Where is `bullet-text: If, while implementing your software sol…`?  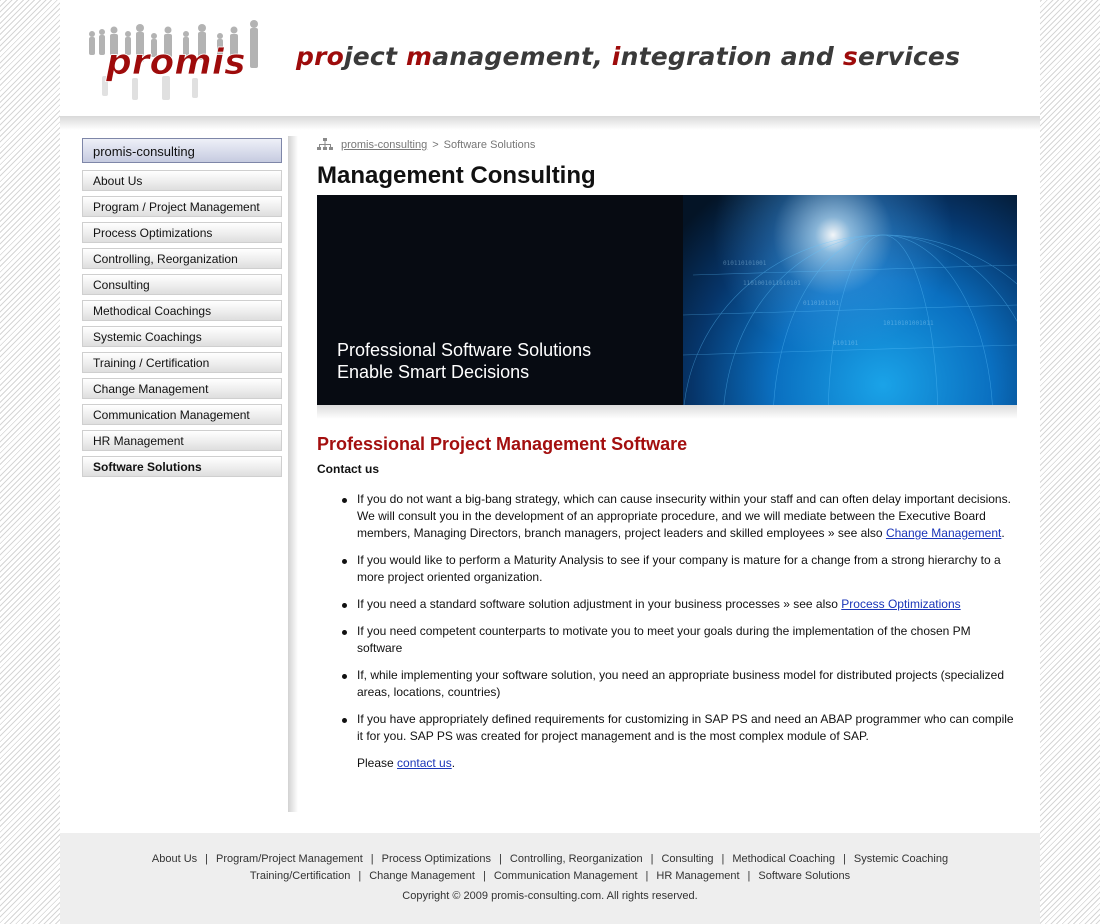 bullet-text: If, while implementing your software sol… is located at coordinates (681, 683).